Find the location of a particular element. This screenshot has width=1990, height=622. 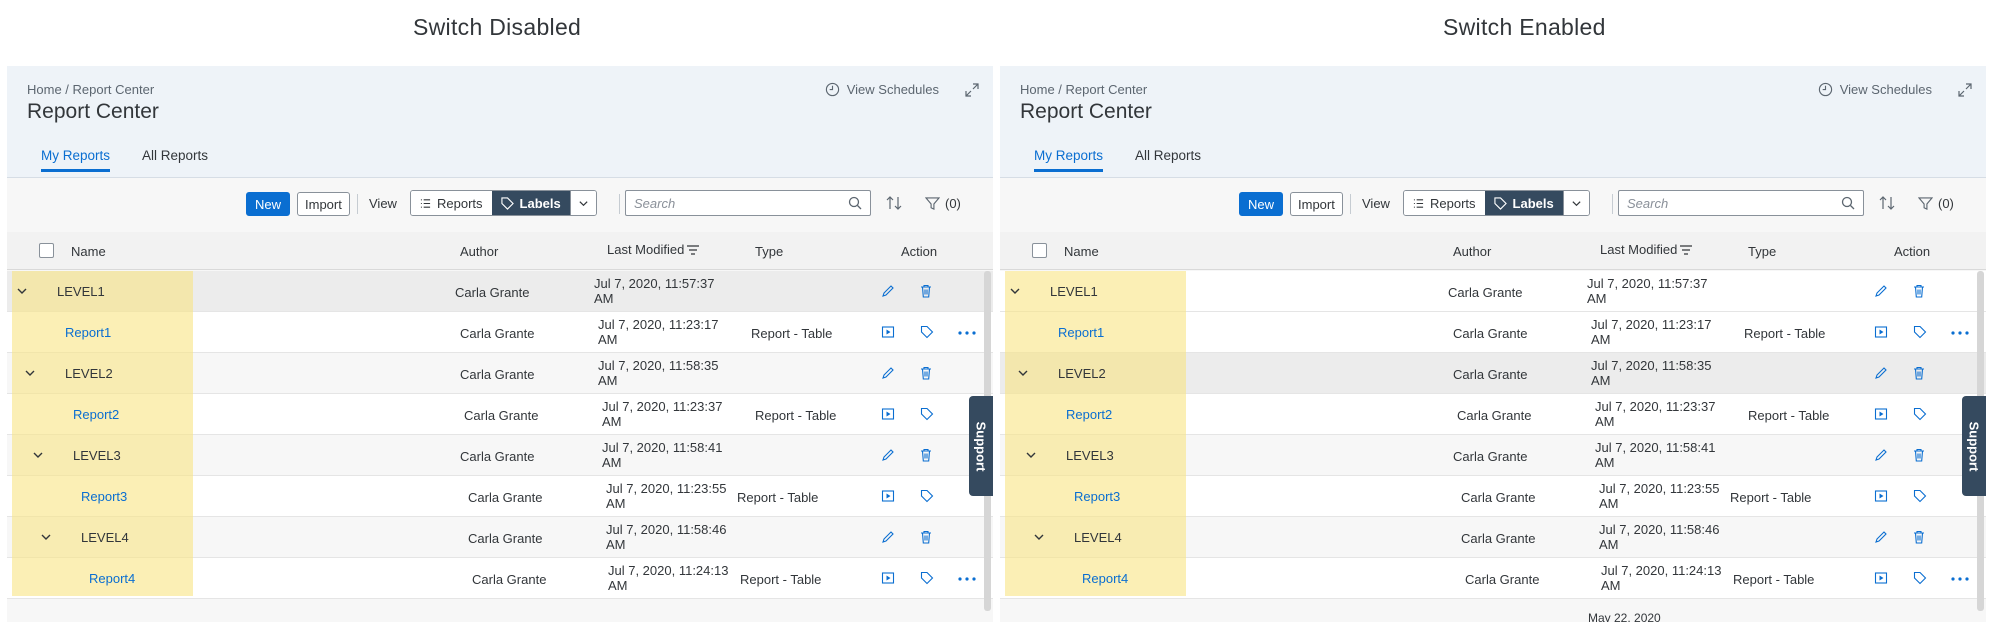

filter-count: (0) is located at coordinates (953, 203).